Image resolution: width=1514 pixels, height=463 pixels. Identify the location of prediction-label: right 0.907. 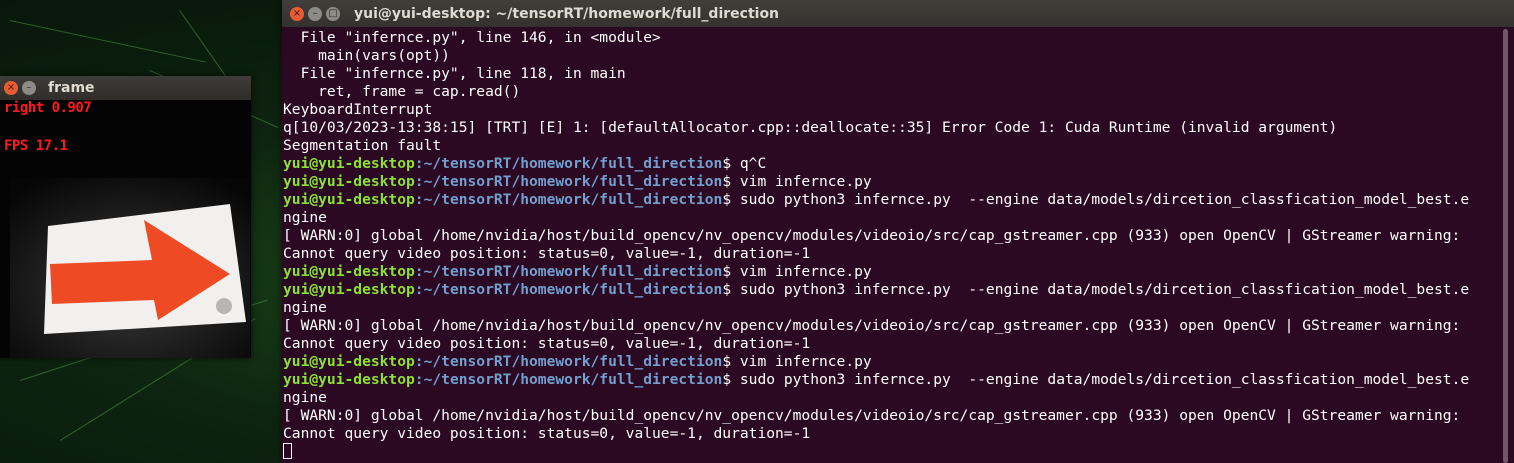
(48, 108).